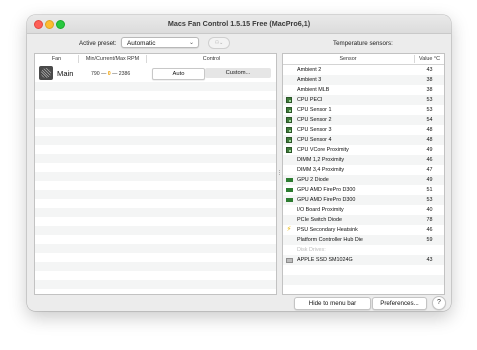  I want to click on fan-column-header: Fan, so click(56, 59).